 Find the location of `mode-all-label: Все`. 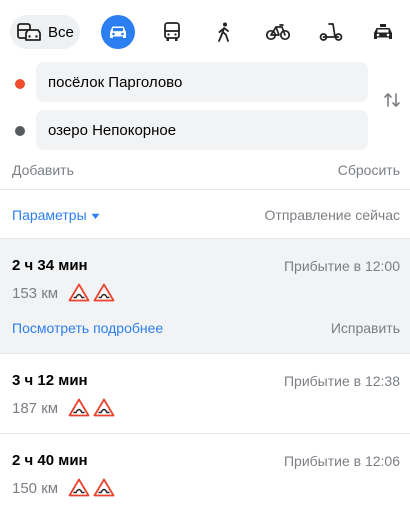

mode-all-label: Все is located at coordinates (61, 32).